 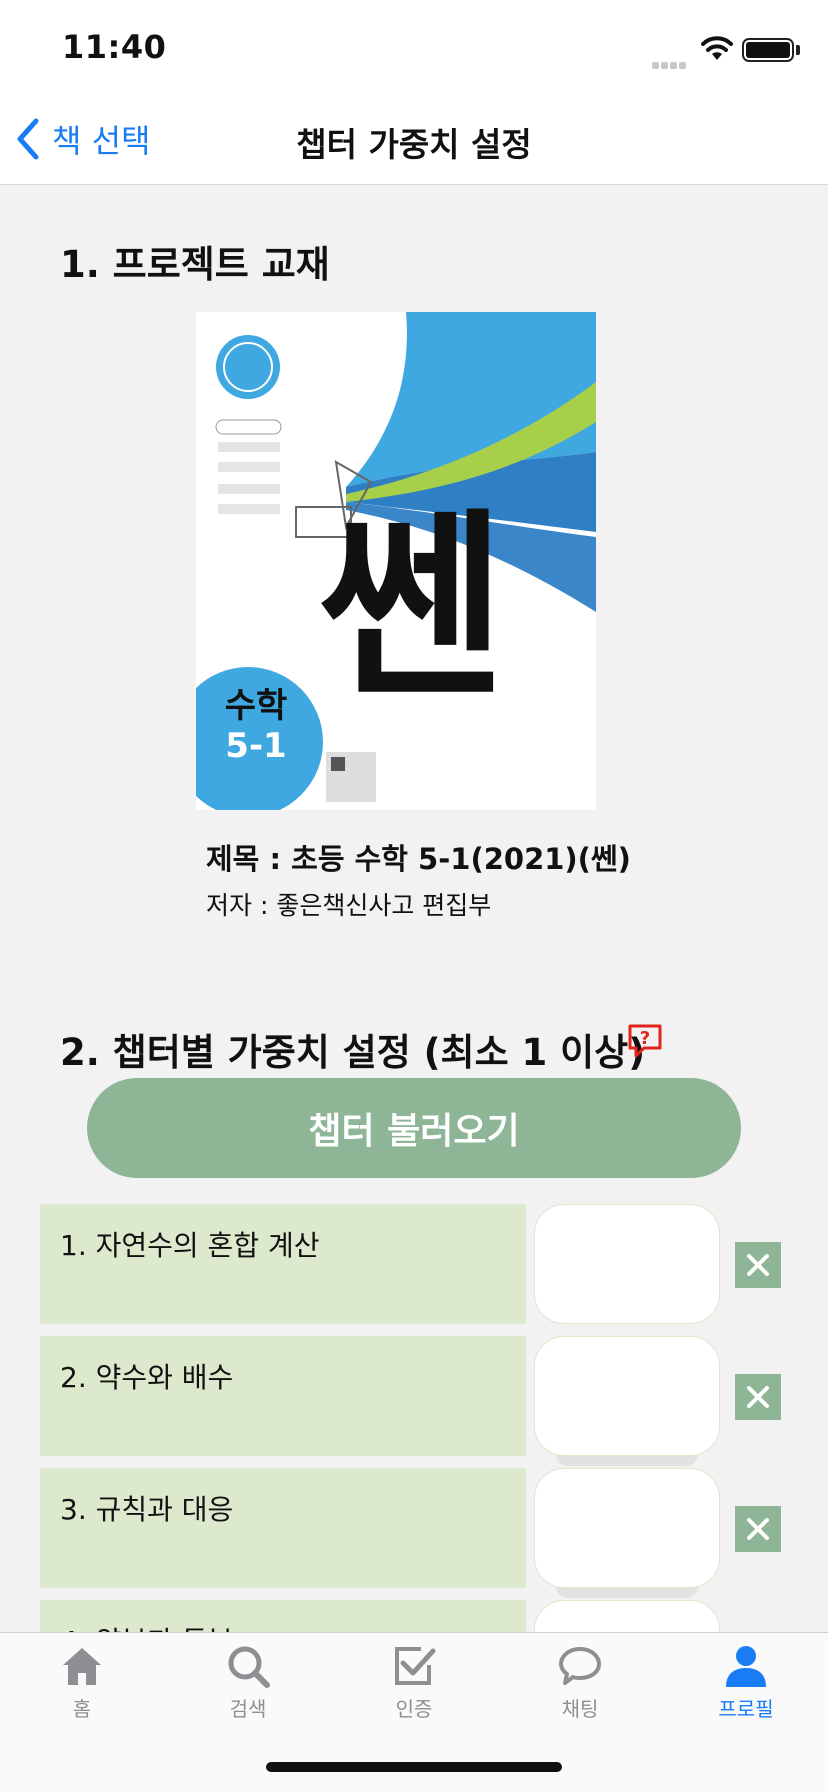 I want to click on tab-search: 검색, so click(x=248, y=1693).